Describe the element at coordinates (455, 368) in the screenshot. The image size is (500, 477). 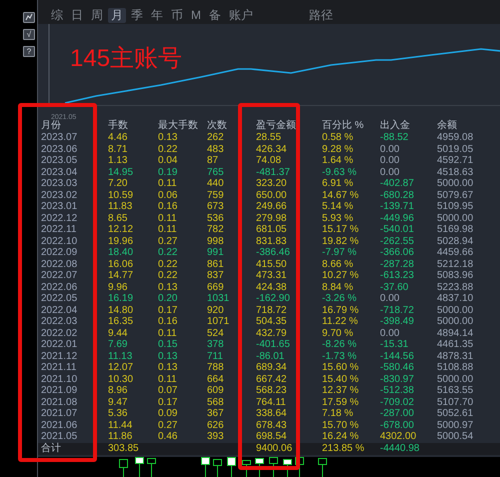
I see `table-cell-text: 5108.88` at that location.